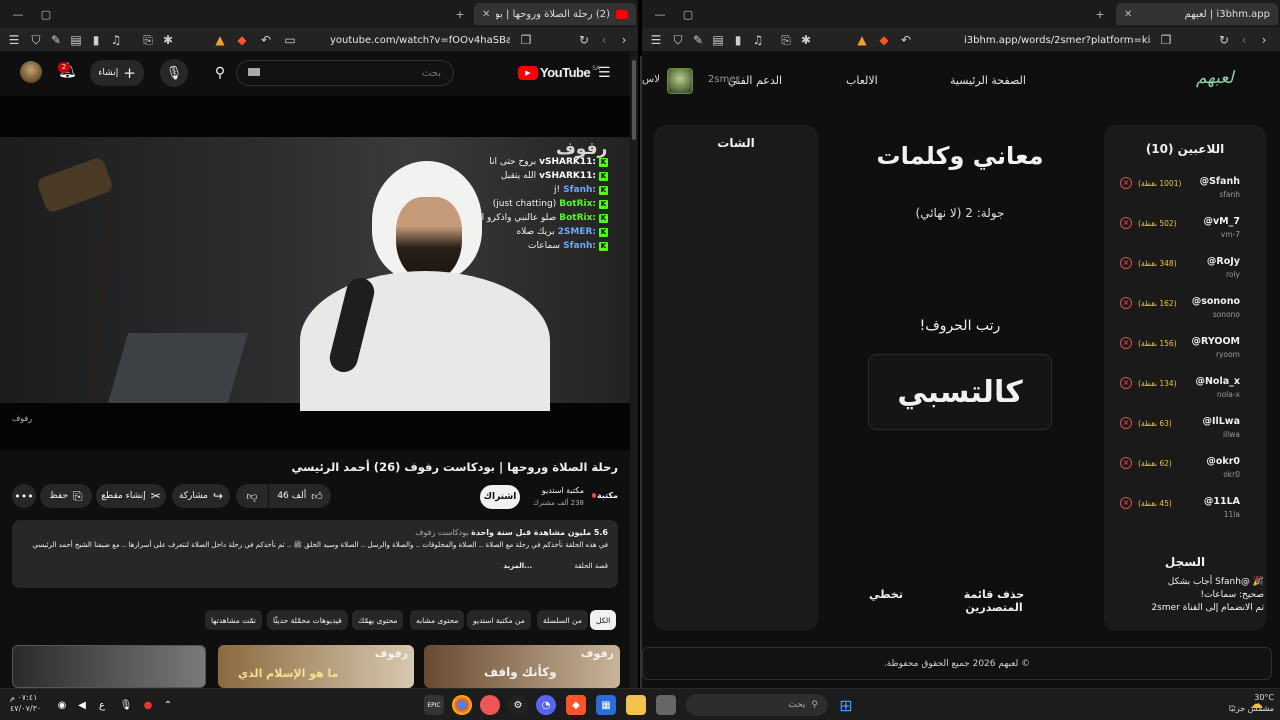 The width and height of the screenshot is (1280, 720). Describe the element at coordinates (66, 496) in the screenshot. I see `save-button: حفظ ⎘` at that location.